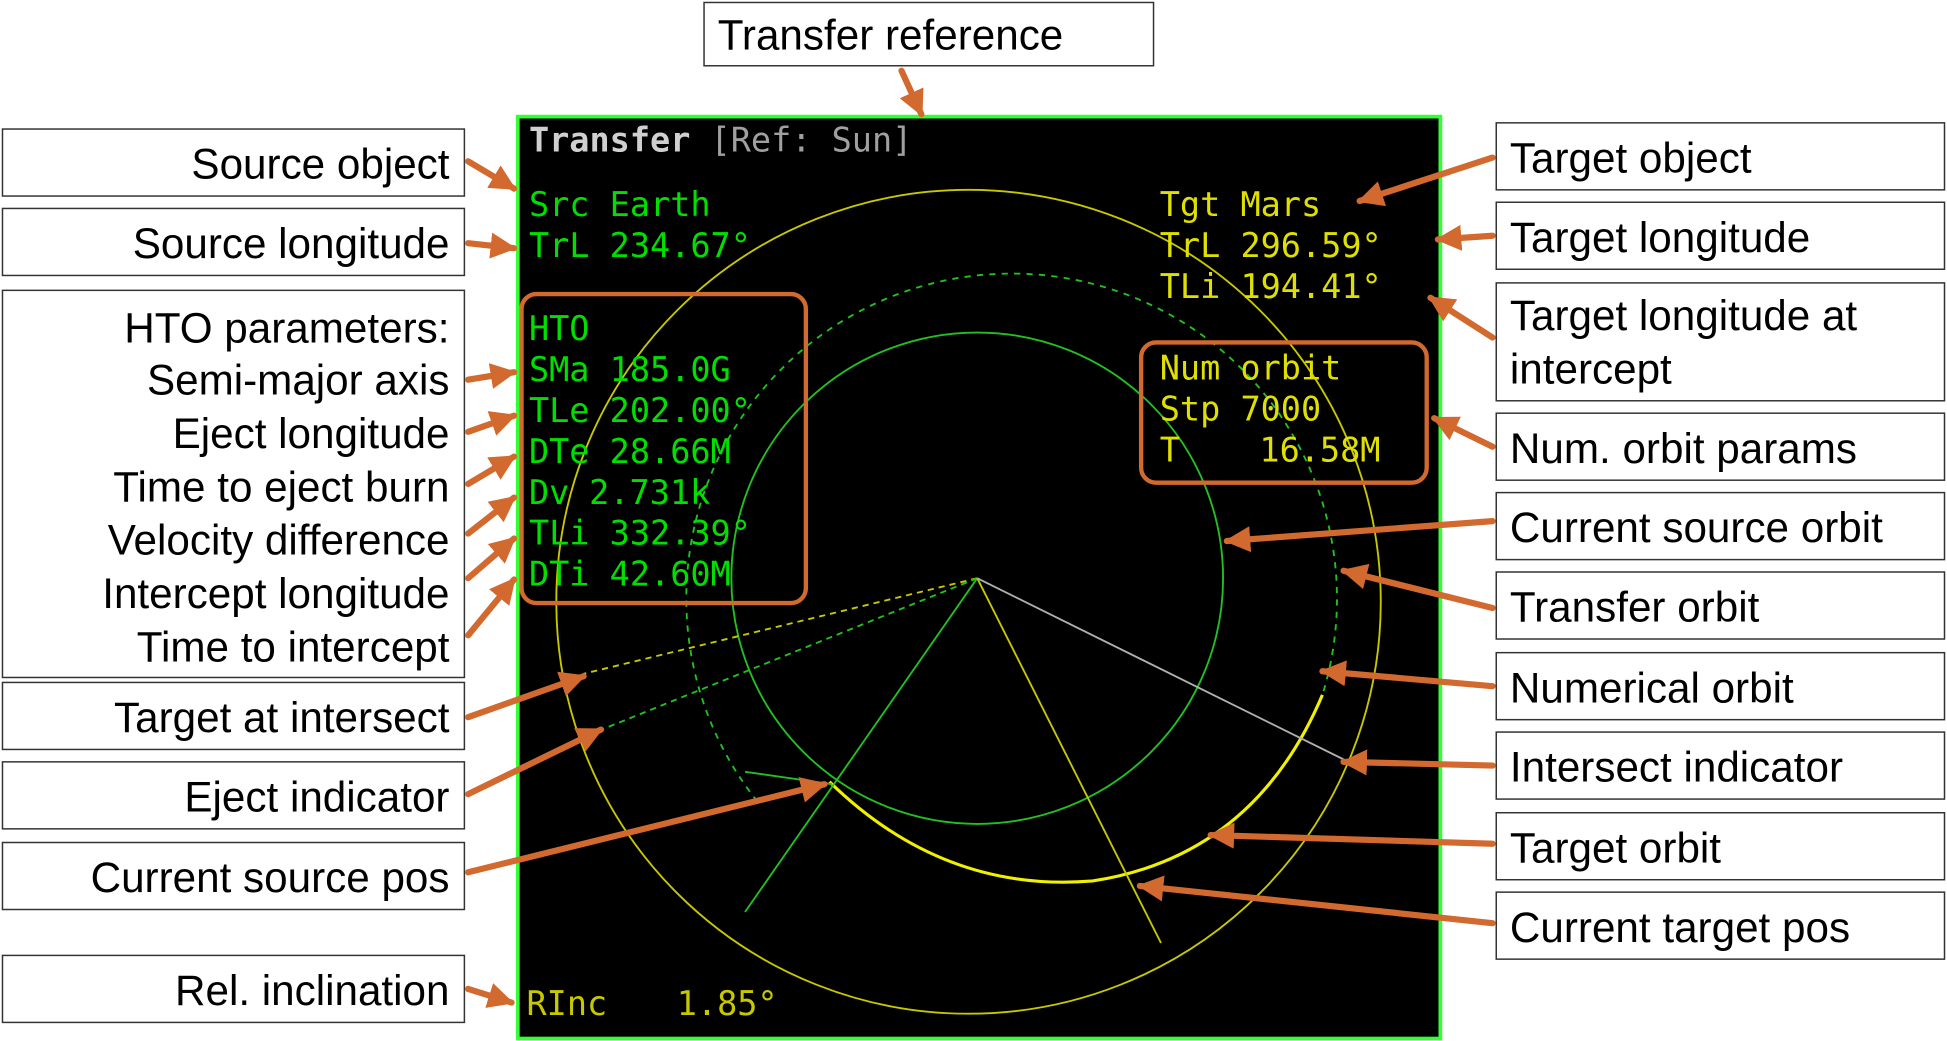  I want to click on hto-label: Dv, so click(549, 492).